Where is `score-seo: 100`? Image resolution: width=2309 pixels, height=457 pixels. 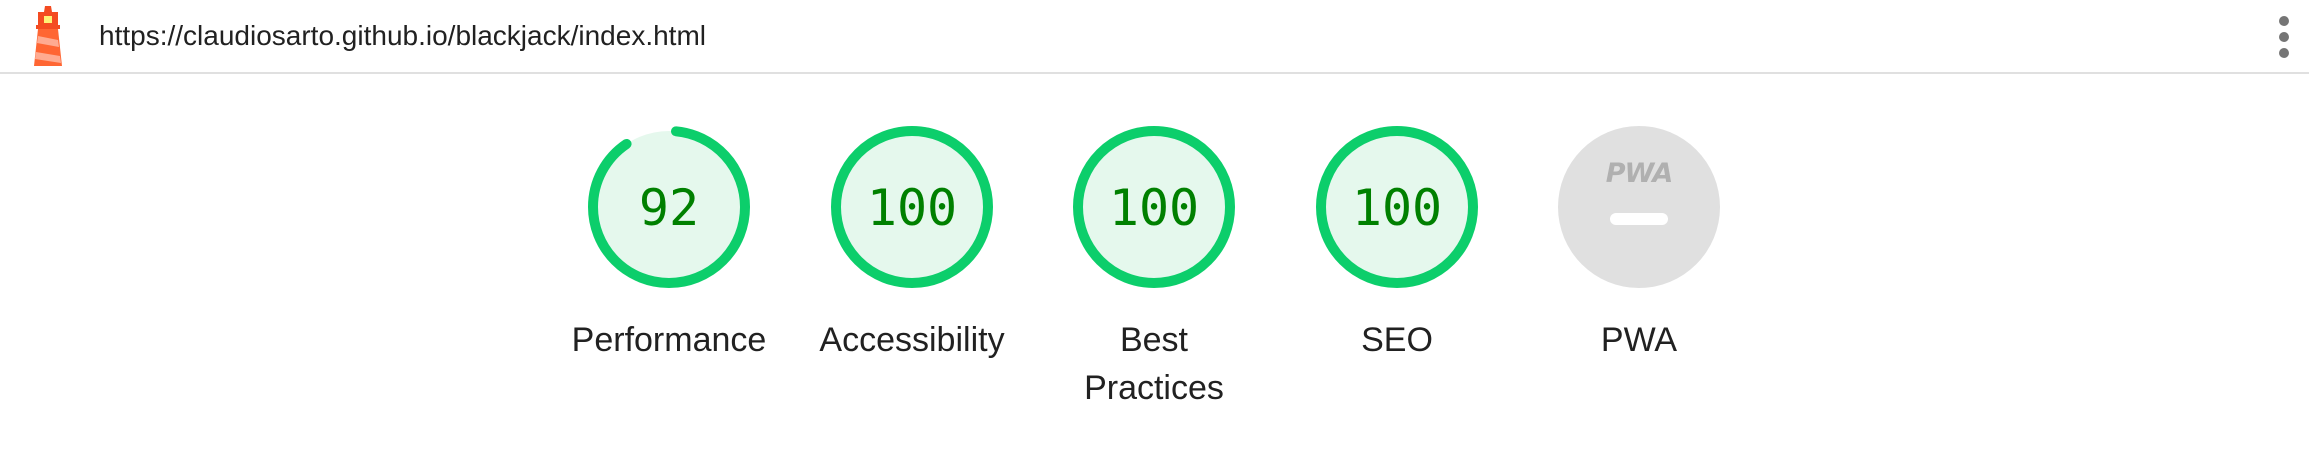 score-seo: 100 is located at coordinates (1397, 208).